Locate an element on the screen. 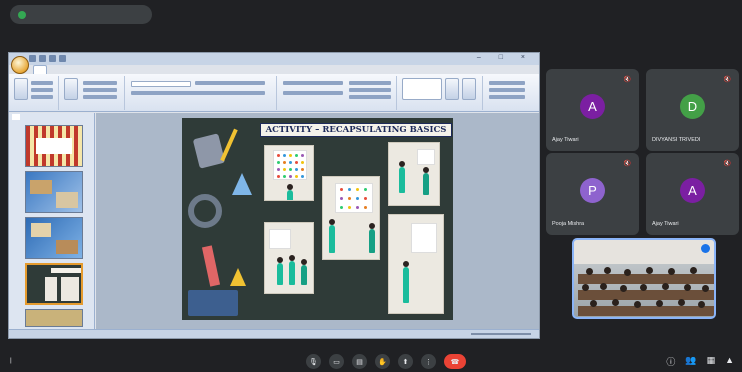 This screenshot has width=742, height=372. zoom-slider is located at coordinates (501, 334).